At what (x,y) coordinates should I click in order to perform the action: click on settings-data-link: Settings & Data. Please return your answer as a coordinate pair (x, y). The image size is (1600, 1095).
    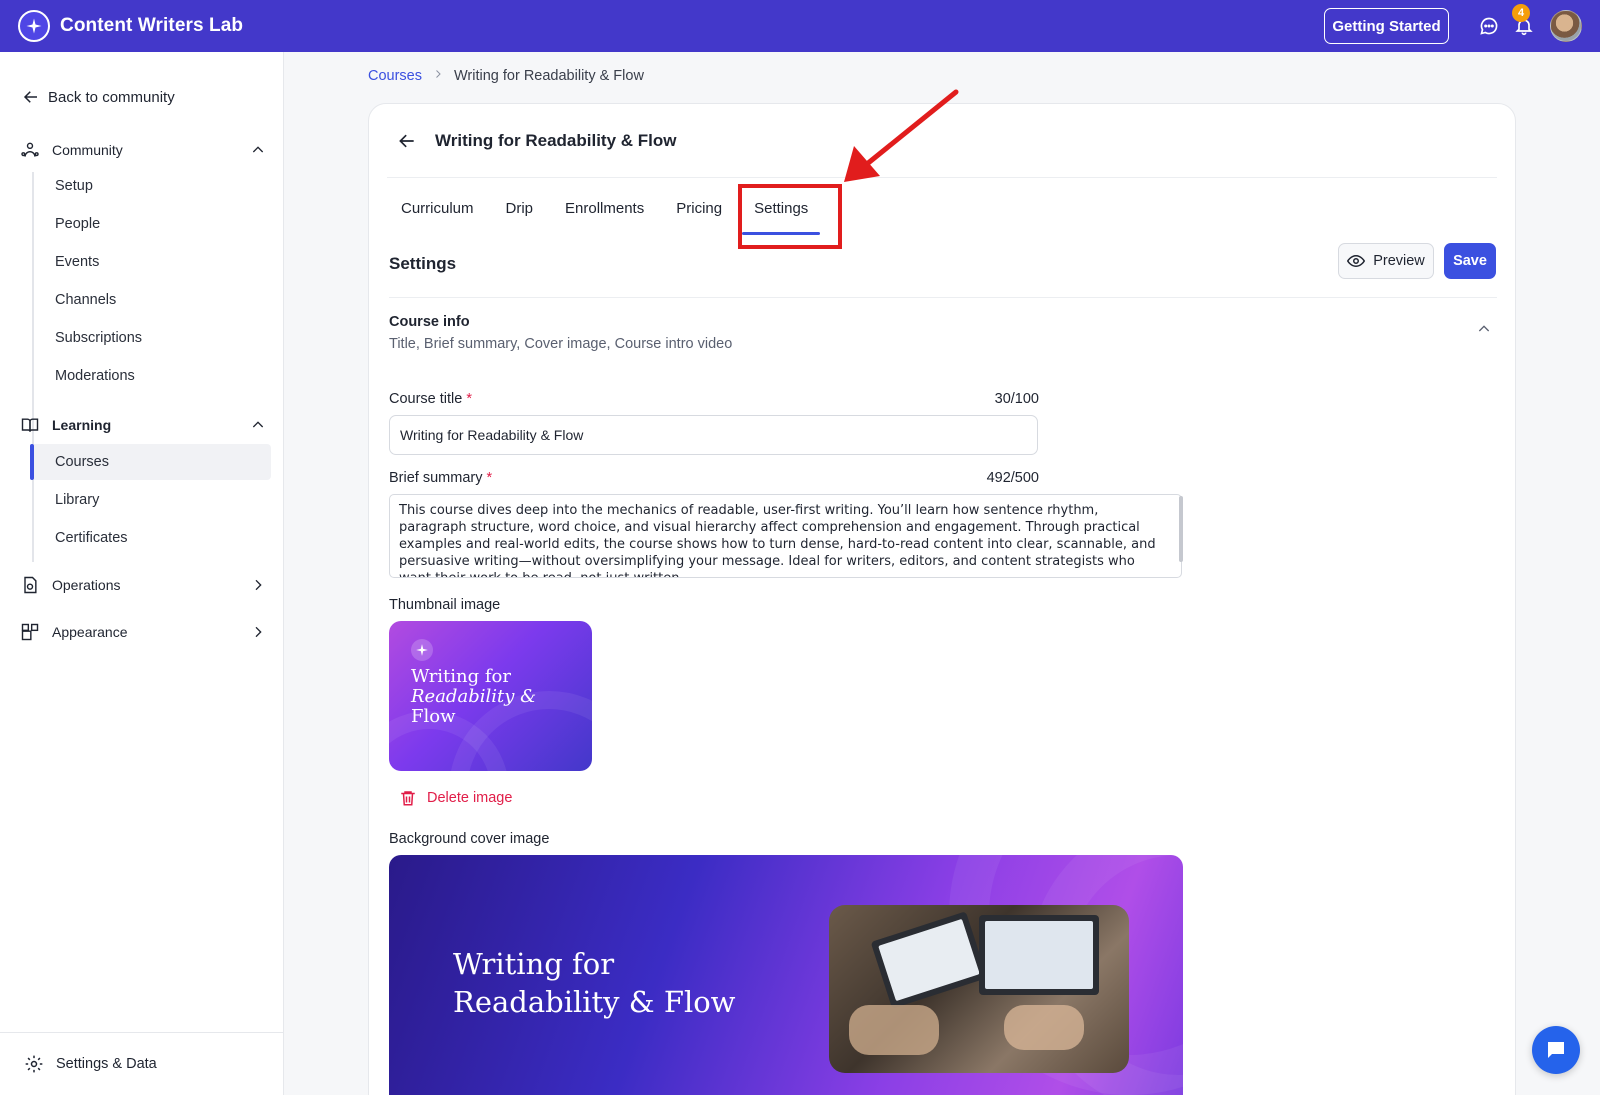
    Looking at the image, I should click on (142, 1063).